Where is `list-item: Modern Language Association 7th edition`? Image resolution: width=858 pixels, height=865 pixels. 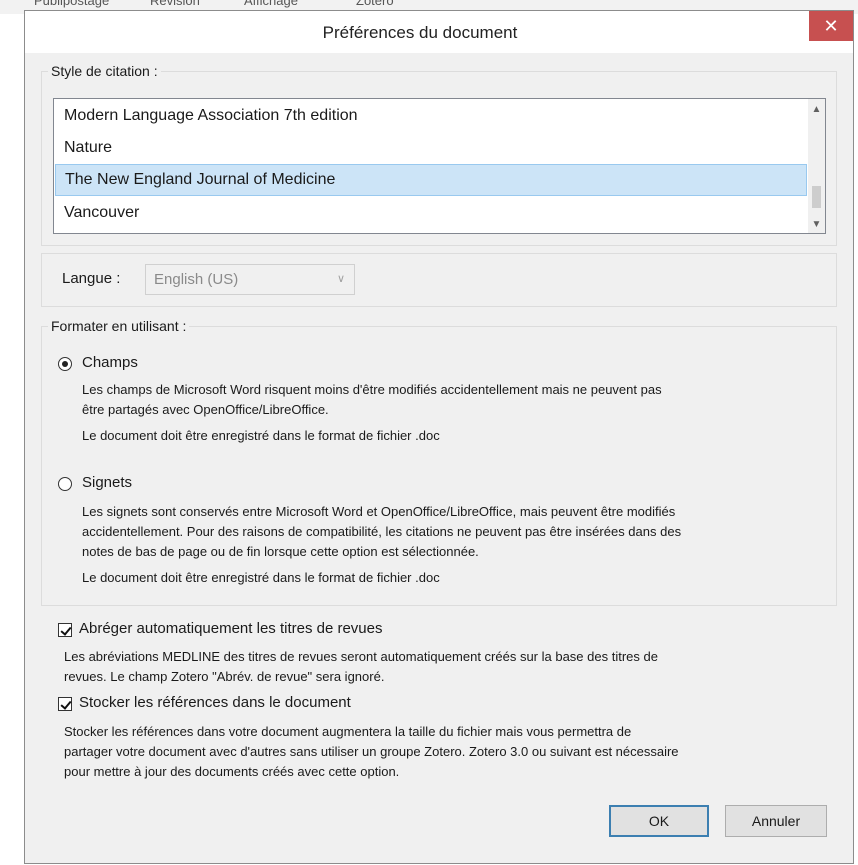
list-item: Modern Language Association 7th edition is located at coordinates (431, 116).